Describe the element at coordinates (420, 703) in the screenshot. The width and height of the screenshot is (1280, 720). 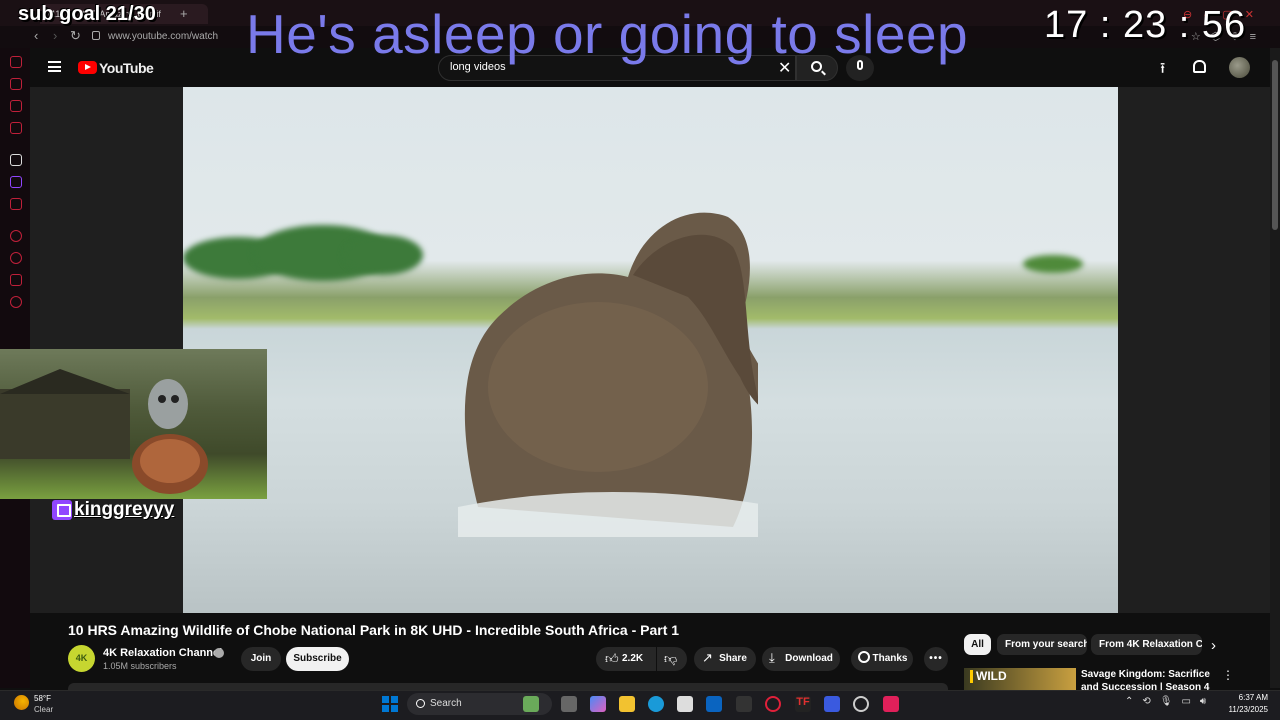
I see `search-icon` at that location.